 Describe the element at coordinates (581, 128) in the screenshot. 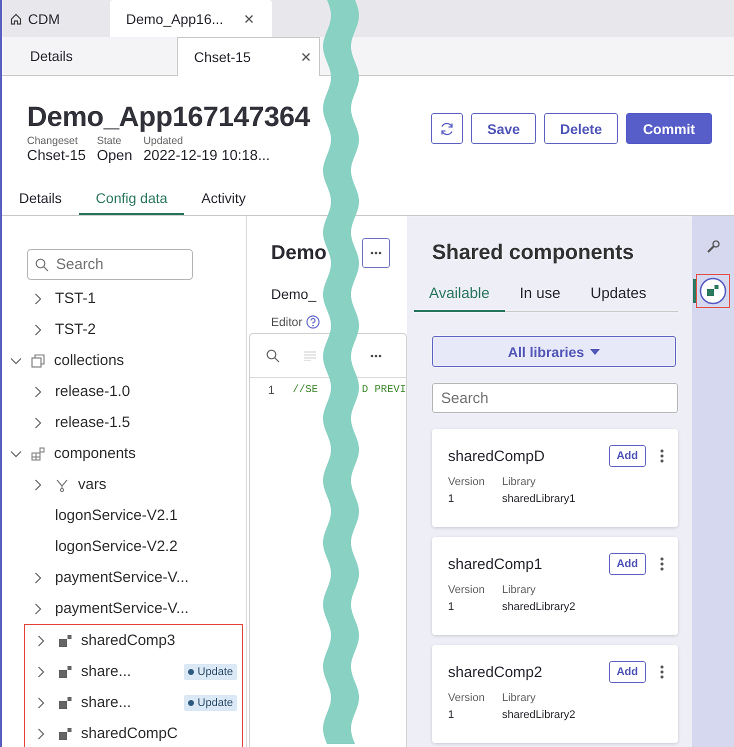

I see `action-button: Delete` at that location.